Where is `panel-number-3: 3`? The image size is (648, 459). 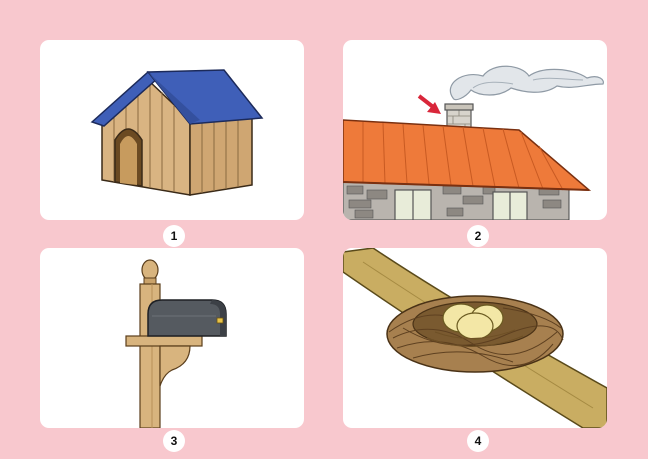 panel-number-3: 3 is located at coordinates (174, 441).